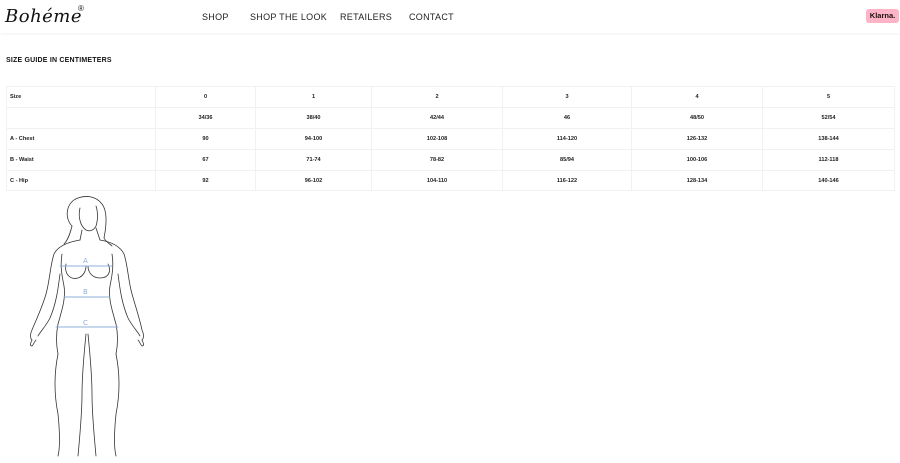  What do you see at coordinates (697, 181) in the screenshot?
I see `table-cell: 128-134` at bounding box center [697, 181].